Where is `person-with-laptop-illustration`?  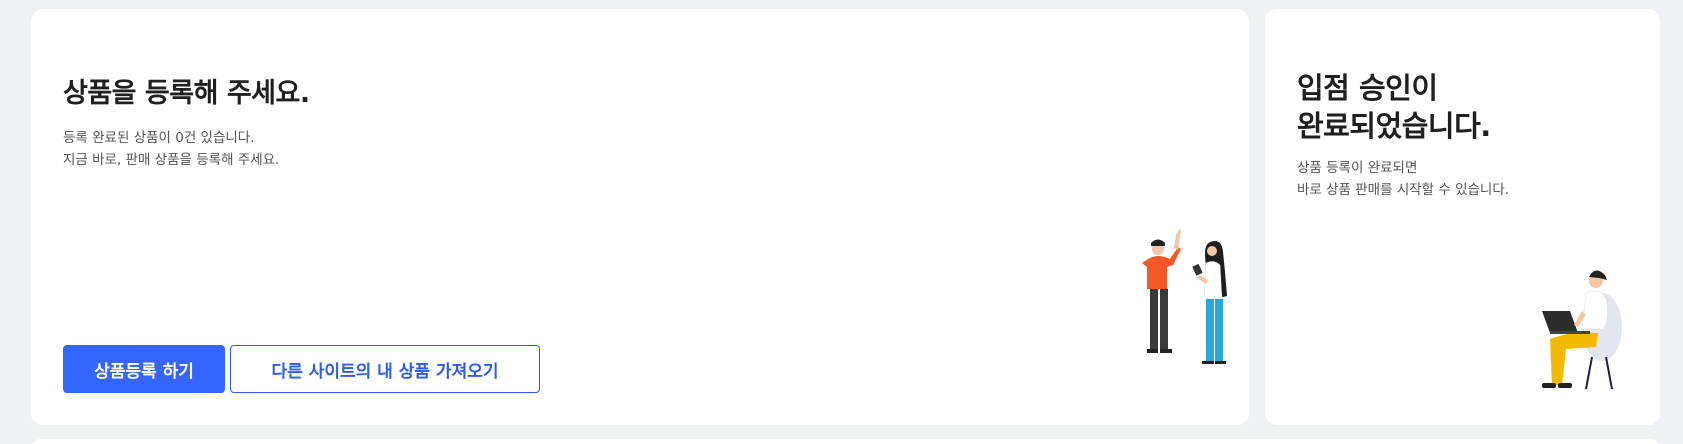
person-with-laptop-illustration is located at coordinates (1582, 330).